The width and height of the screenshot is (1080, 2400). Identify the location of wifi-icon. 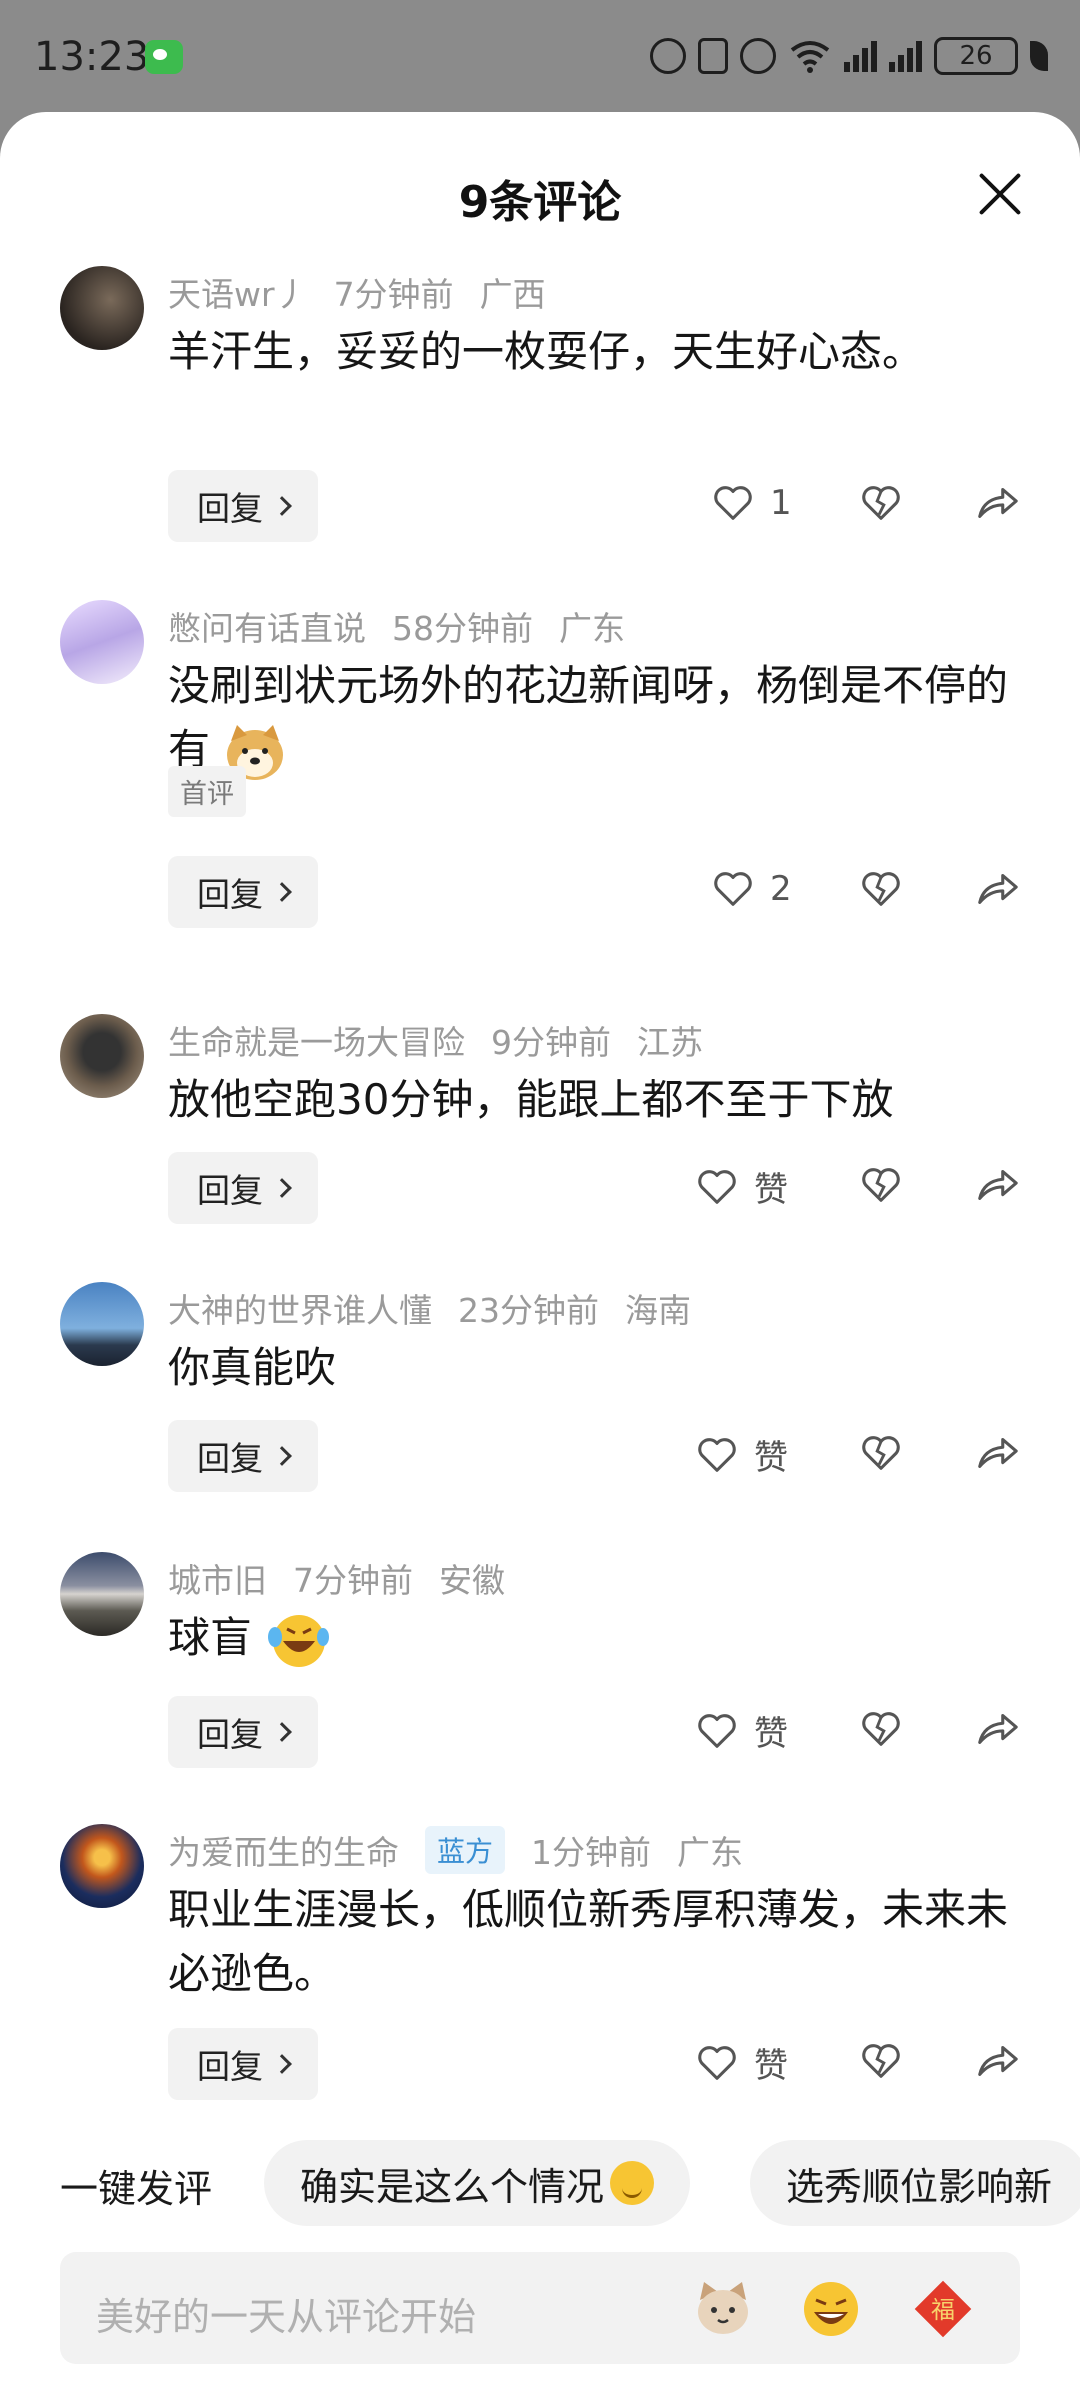
(810, 57).